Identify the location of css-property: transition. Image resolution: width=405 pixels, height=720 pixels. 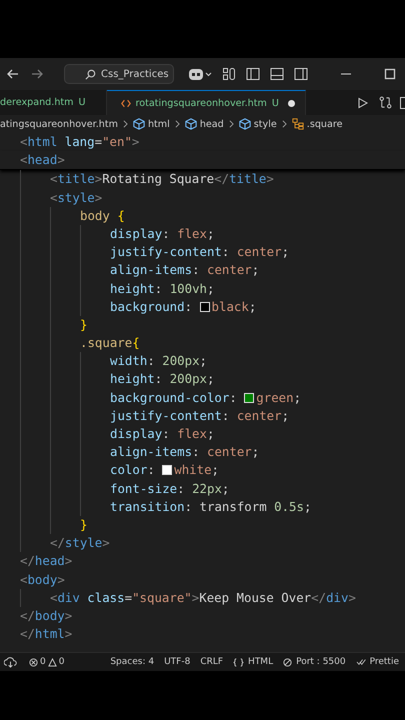
(147, 507).